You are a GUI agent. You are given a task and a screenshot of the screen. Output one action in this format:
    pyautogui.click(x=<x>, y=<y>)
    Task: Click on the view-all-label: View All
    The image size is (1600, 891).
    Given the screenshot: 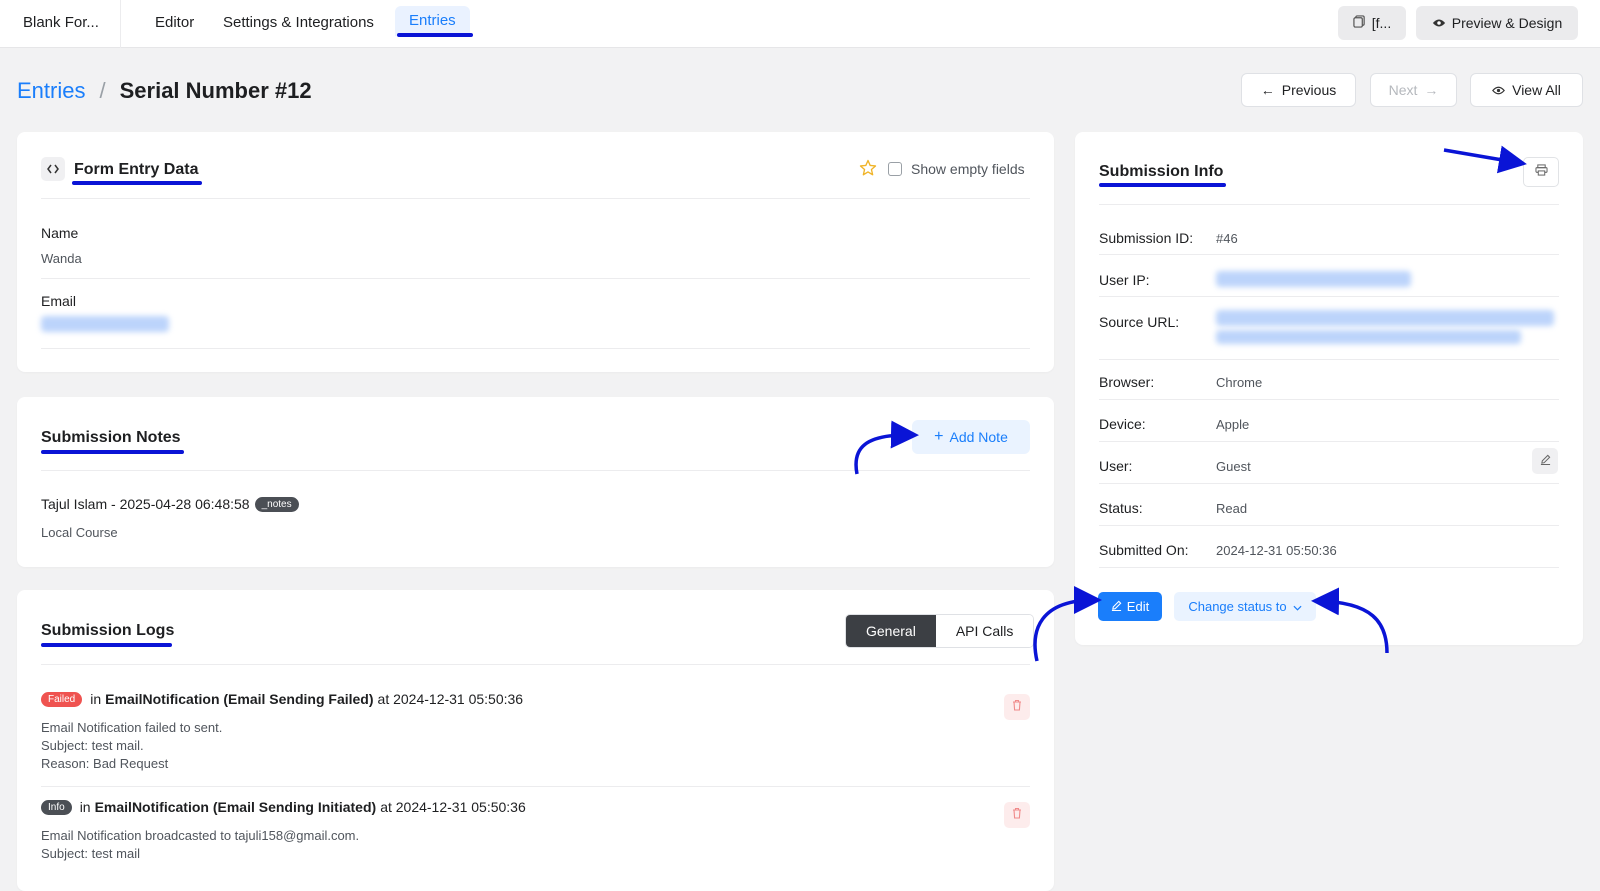 What is the action you would take?
    pyautogui.click(x=1536, y=90)
    